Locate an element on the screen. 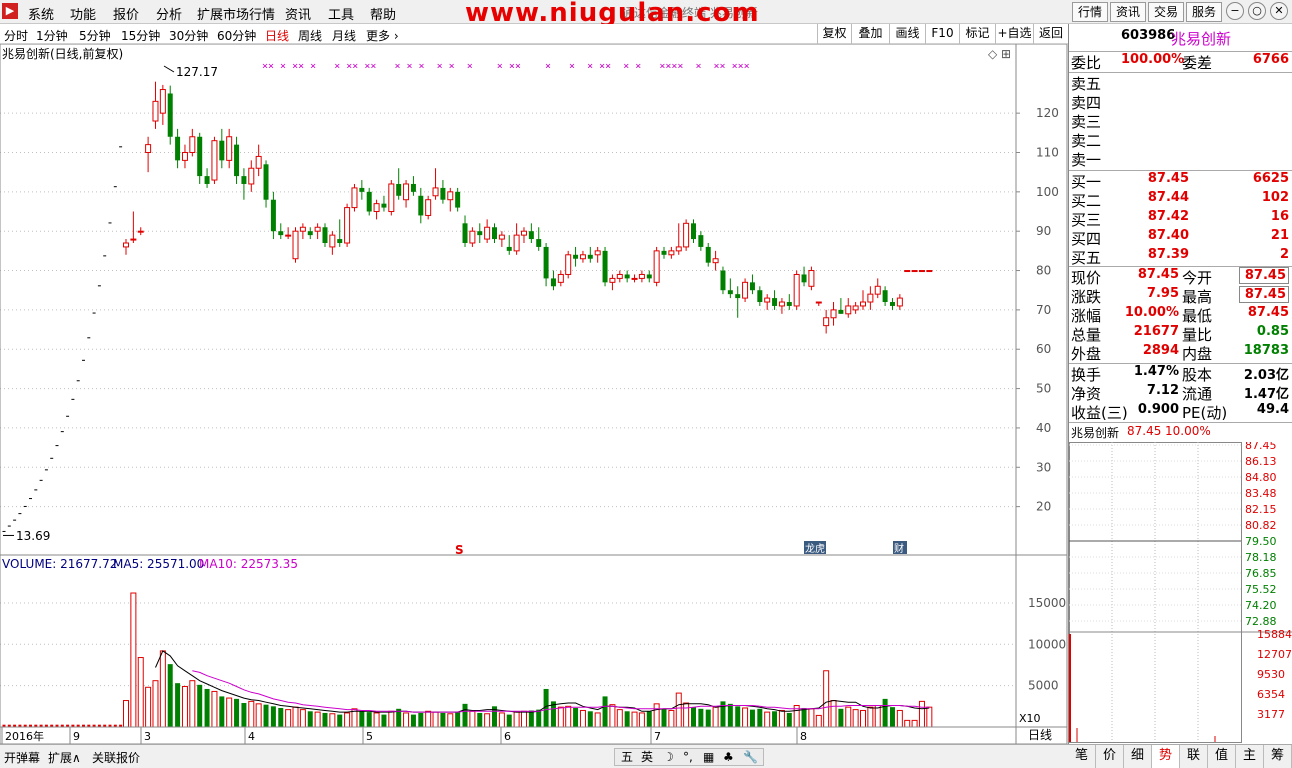 The width and height of the screenshot is (1292, 768). right-tab-3: 势 is located at coordinates (1166, 756).